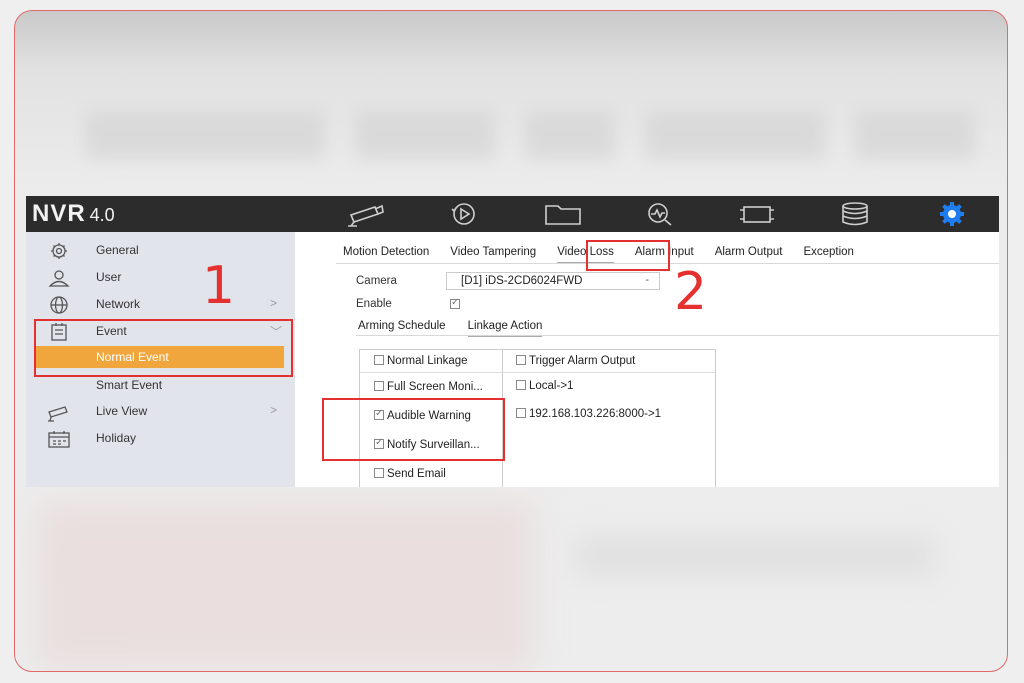 The height and width of the screenshot is (683, 1024). I want to click on sidebar-item-label: Live View, so click(122, 411).